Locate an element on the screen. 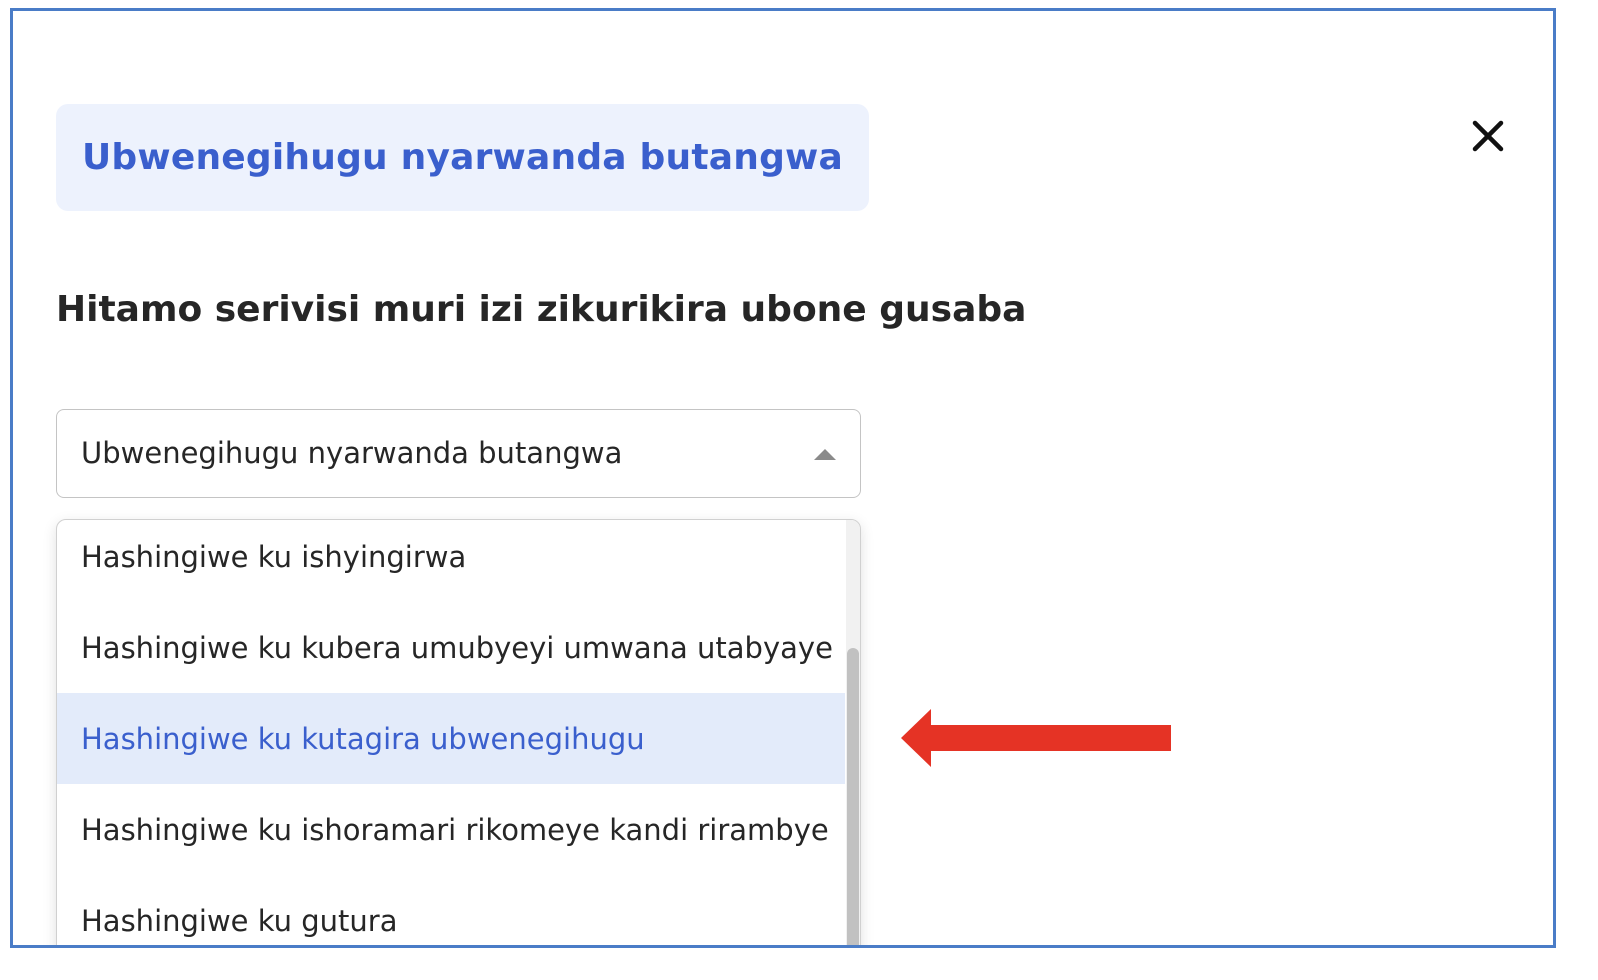 The width and height of the screenshot is (1598, 980). close-icon is located at coordinates (1488, 136).